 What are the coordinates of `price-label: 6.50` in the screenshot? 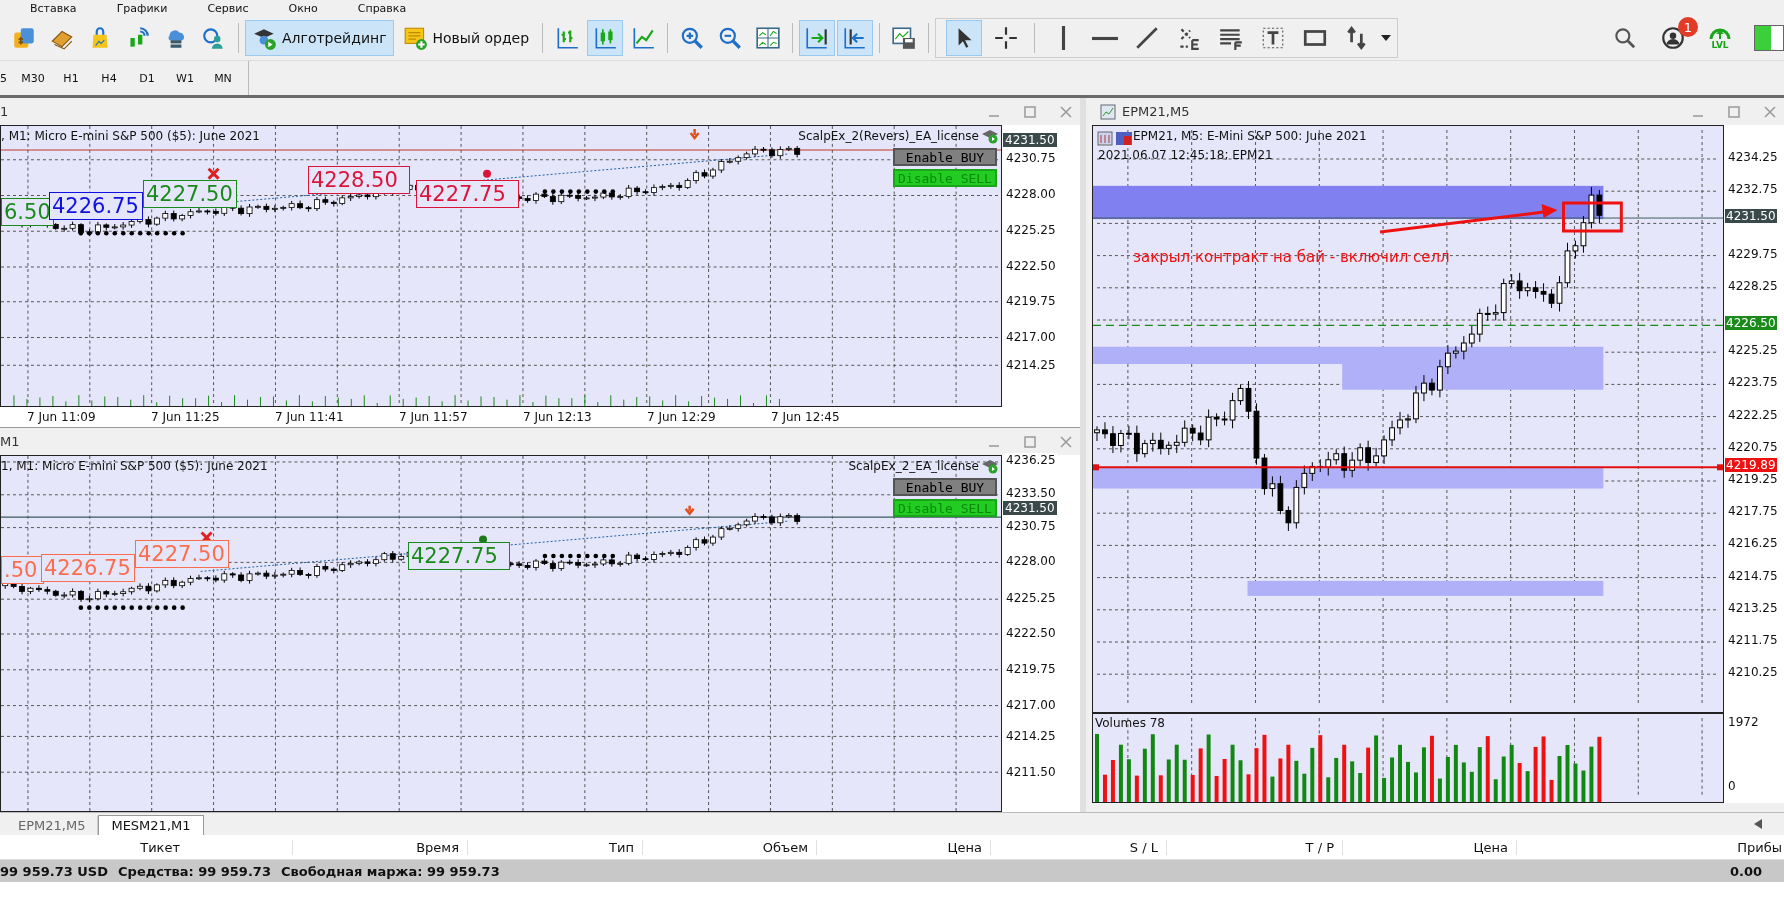 It's located at (27, 212).